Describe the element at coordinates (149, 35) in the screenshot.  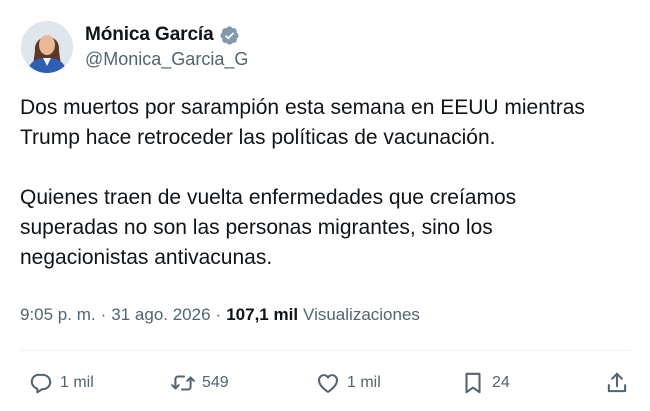
I see `author-display-name: Mónica García` at that location.